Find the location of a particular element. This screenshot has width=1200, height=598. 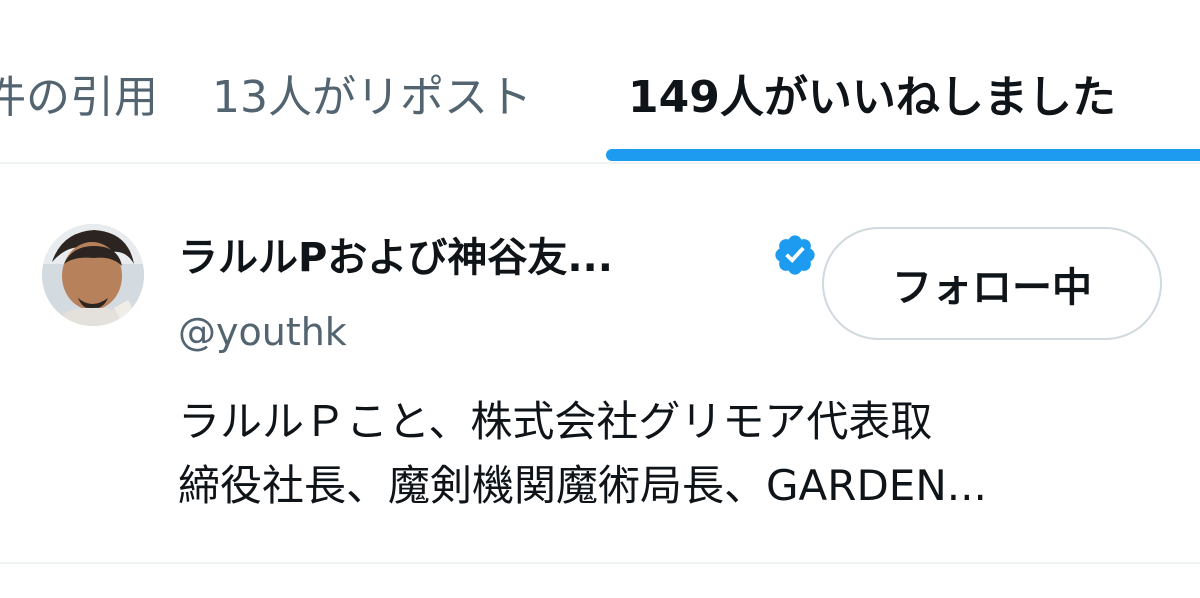

tab-likes: 149人がいいねしました is located at coordinates (872, 98).